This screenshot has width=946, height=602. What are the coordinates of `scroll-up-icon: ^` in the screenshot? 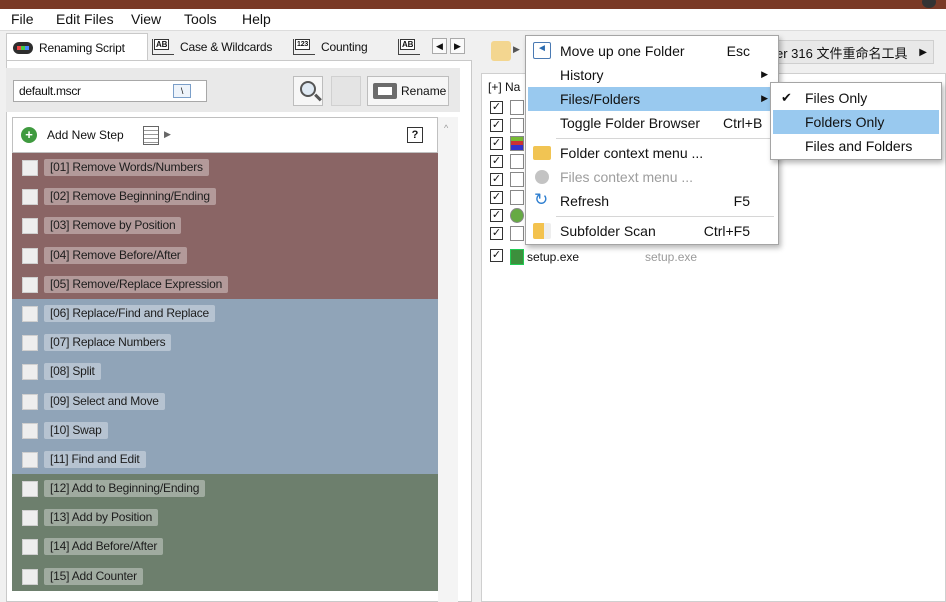 It's located at (446, 128).